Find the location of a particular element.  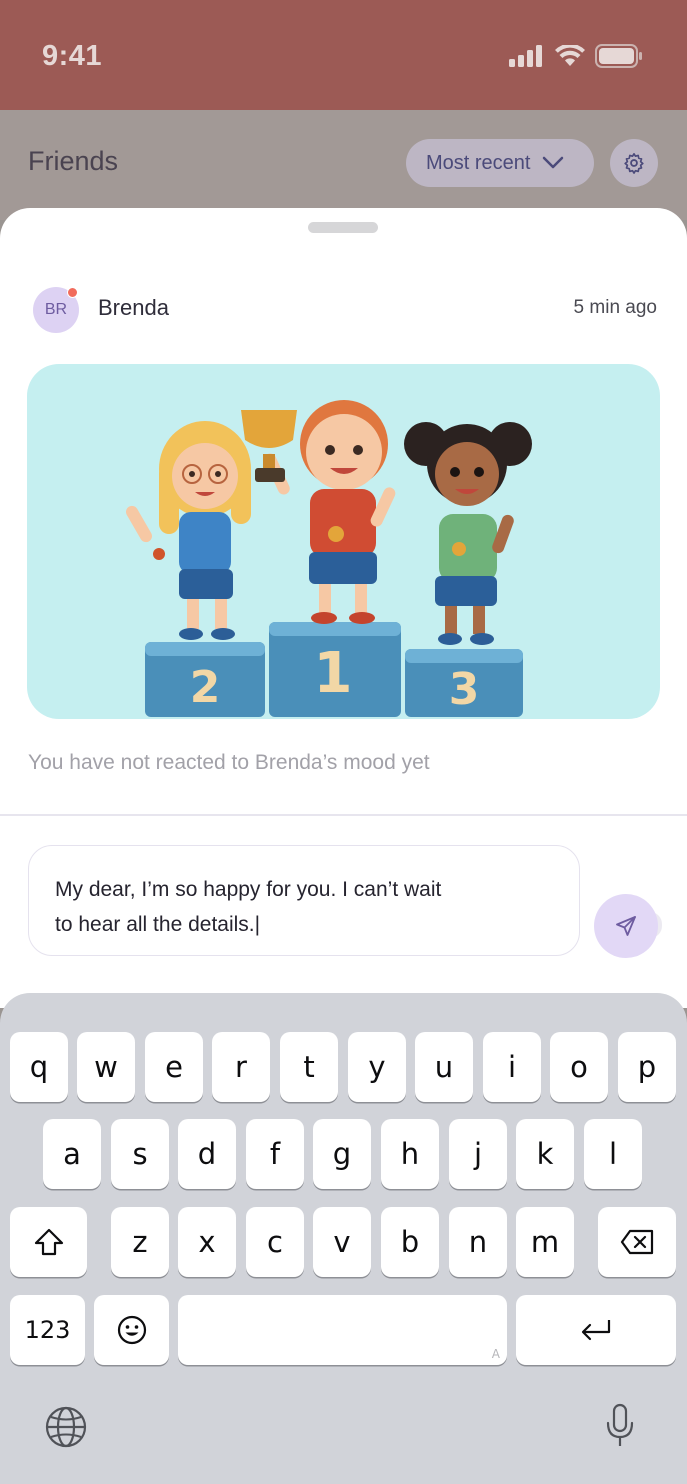

post-timestamp: 5 min ago is located at coordinates (615, 307).